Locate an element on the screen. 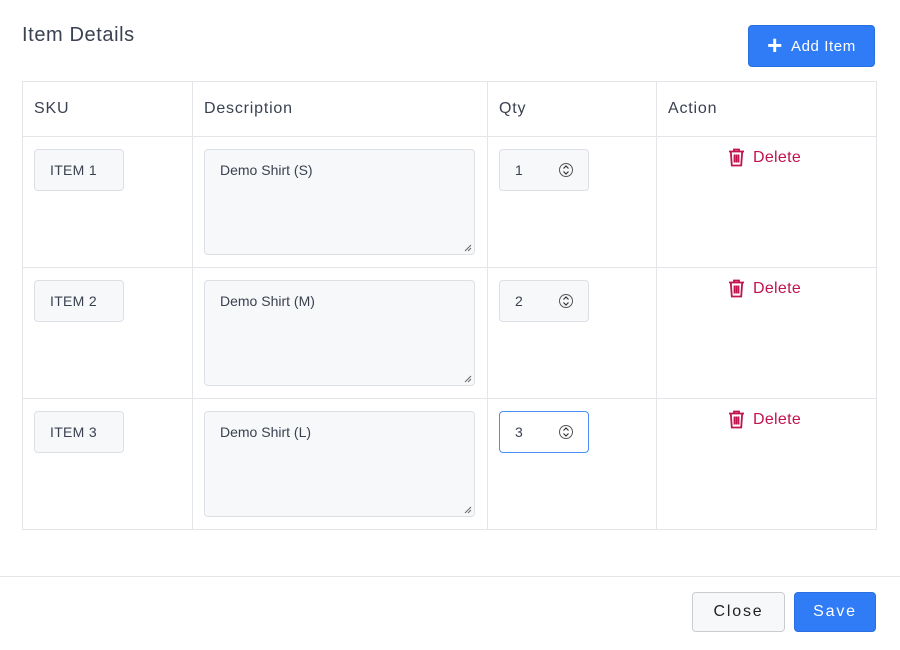  plus-icon: + is located at coordinates (775, 45).